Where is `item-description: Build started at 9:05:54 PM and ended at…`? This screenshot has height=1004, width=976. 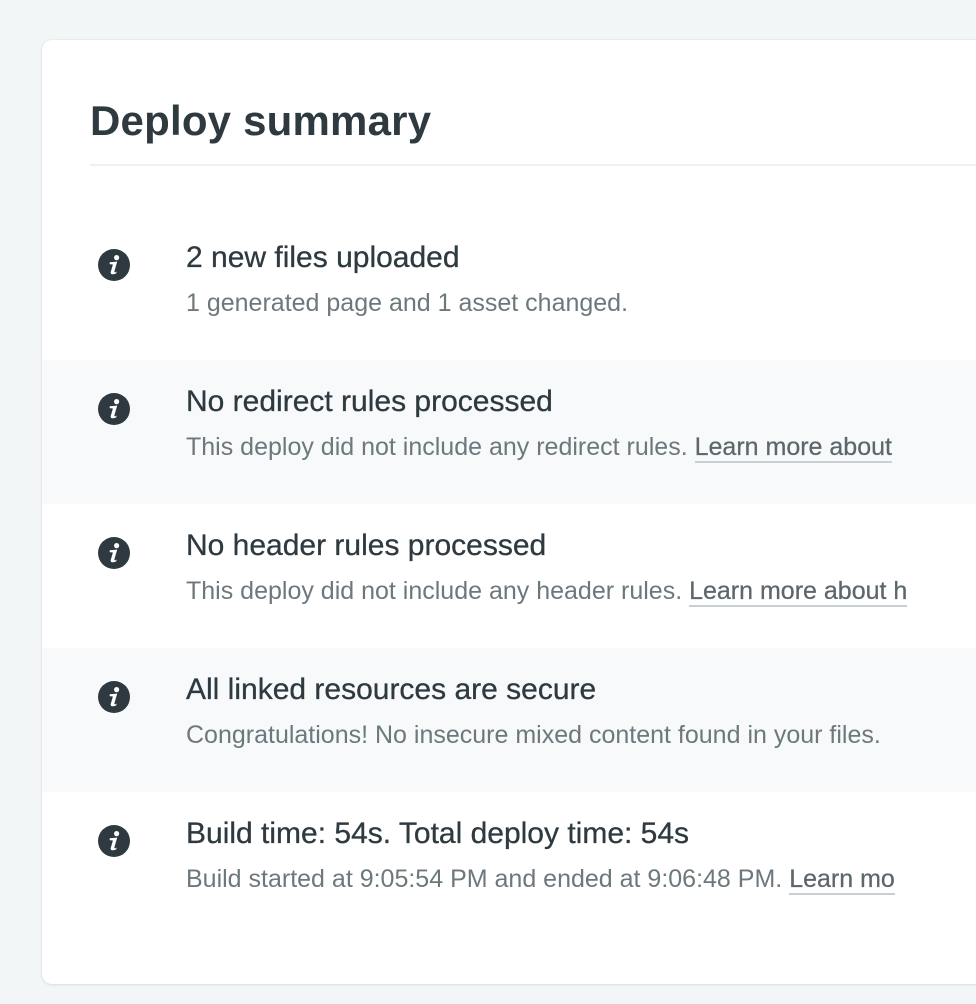 item-description: Build started at 9:05:54 PM and ended at… is located at coordinates (581, 879).